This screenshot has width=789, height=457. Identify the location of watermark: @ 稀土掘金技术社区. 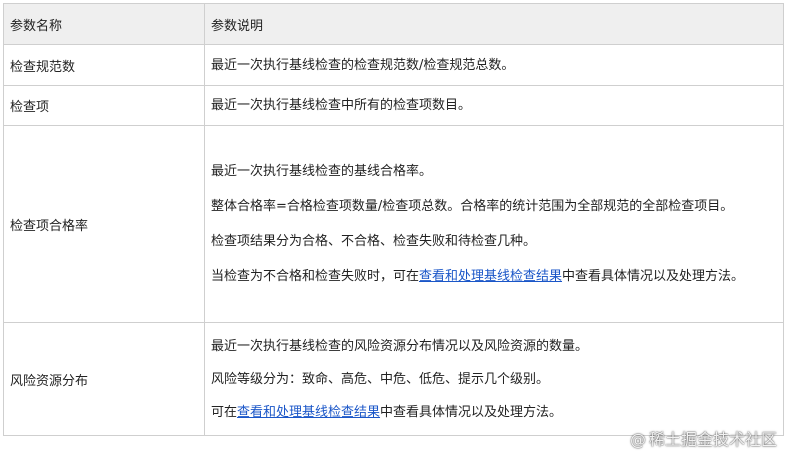
(703, 438).